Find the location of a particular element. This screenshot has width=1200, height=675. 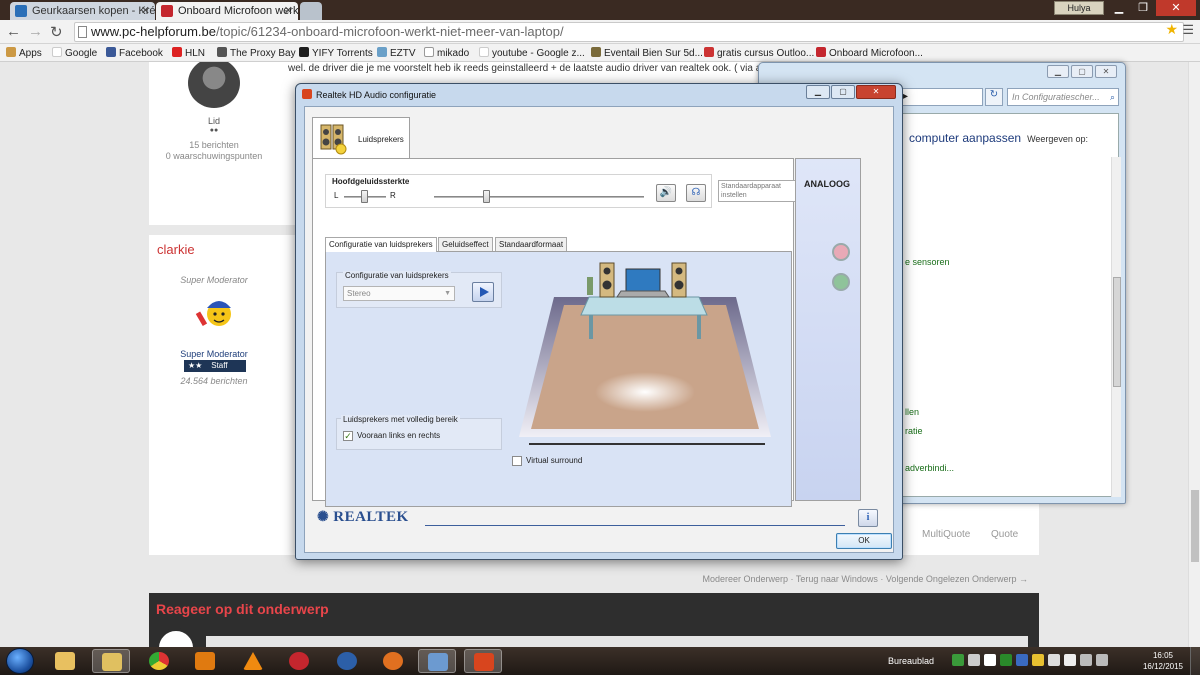

scrollbar is located at coordinates (1116, 327).